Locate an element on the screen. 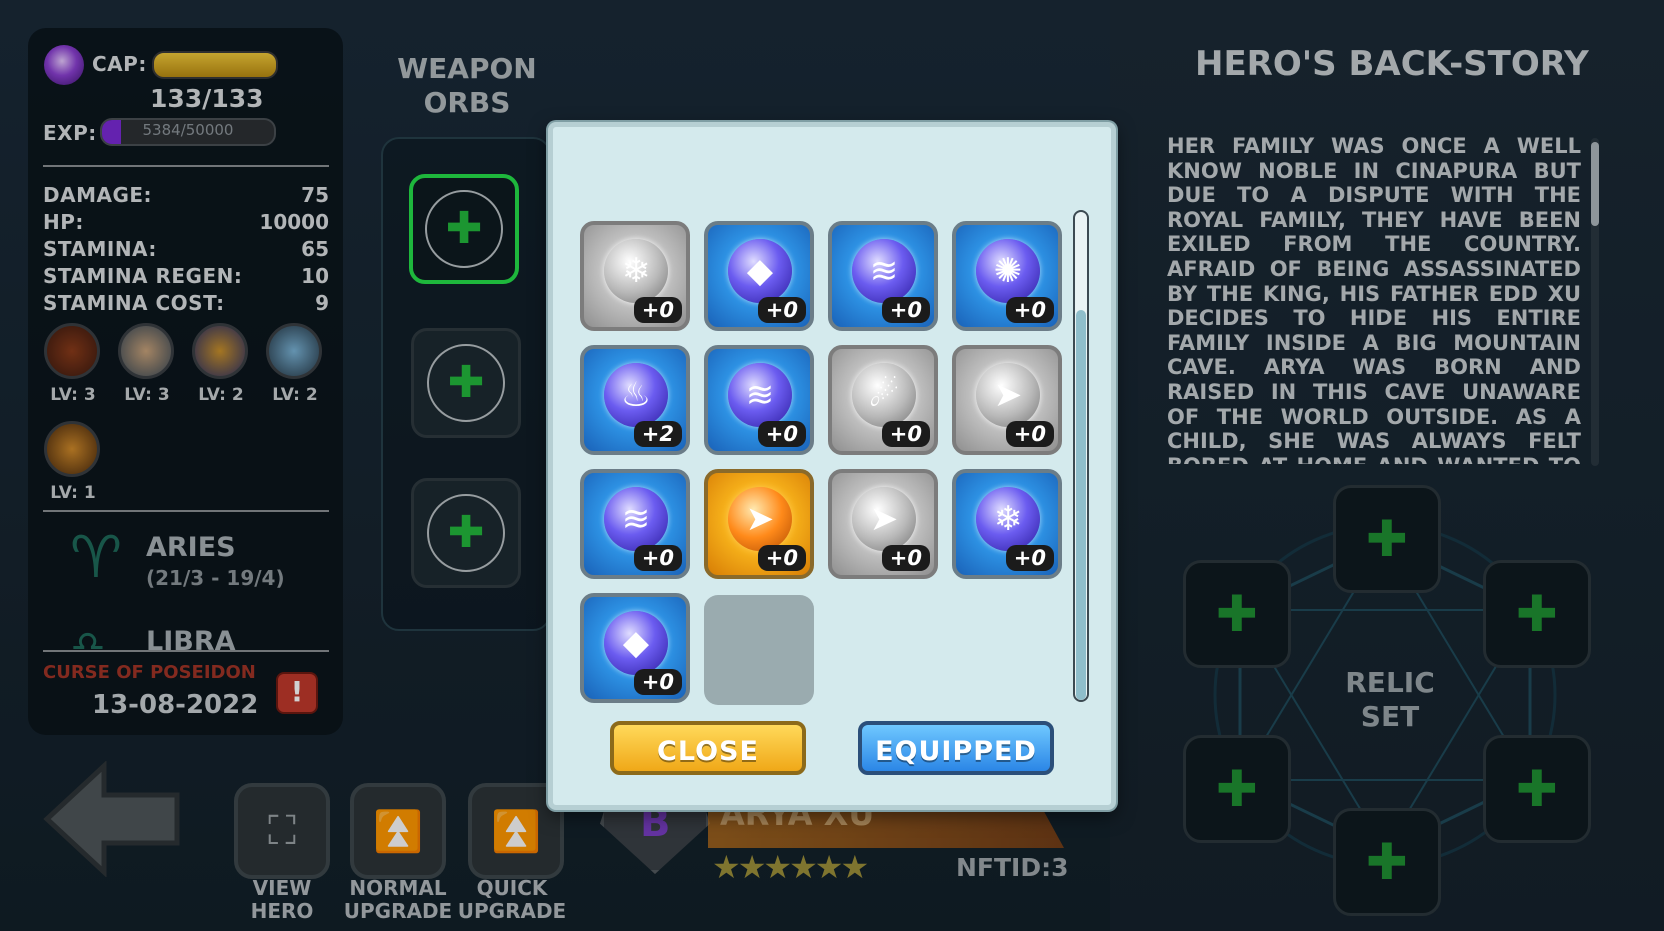 The height and width of the screenshot is (931, 1664). orb-tile: ☄ +0 is located at coordinates (883, 400).